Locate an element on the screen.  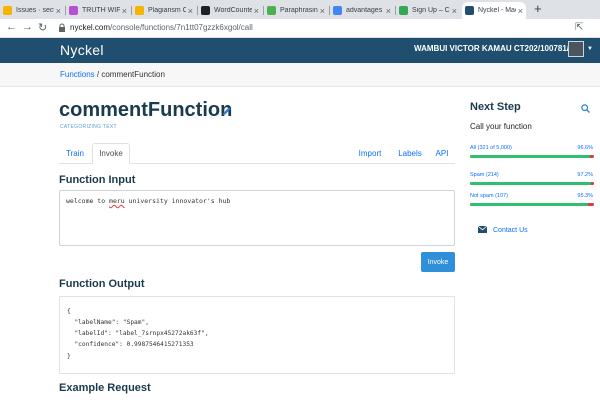
stat-percent-spam: 97.2% is located at coordinates (585, 175).